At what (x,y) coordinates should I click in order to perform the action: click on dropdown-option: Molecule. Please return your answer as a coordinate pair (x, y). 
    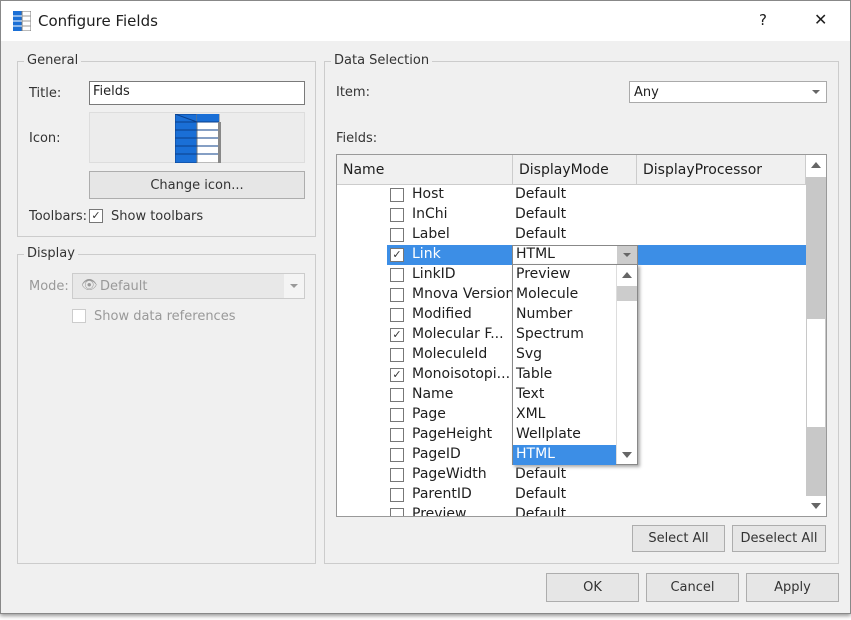
    Looking at the image, I should click on (564, 295).